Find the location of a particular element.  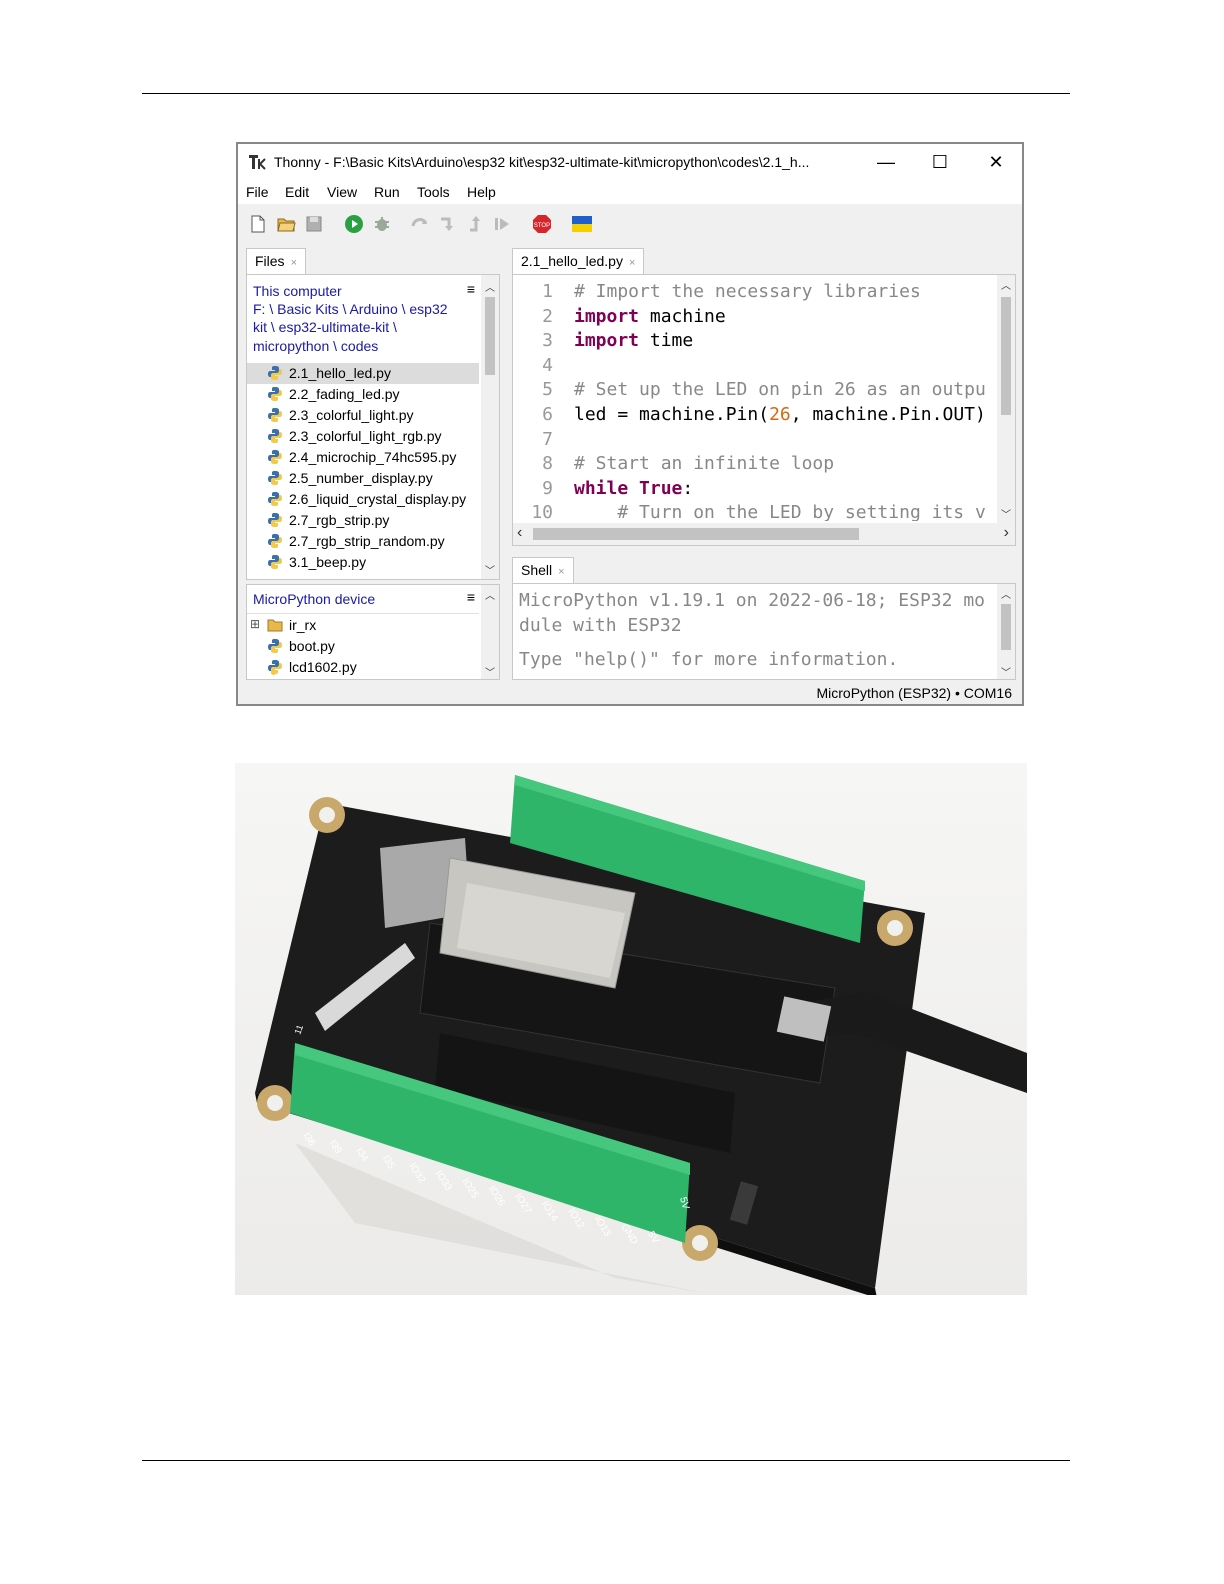

menu-bar: File Edit View Run Tools Help is located at coordinates (630, 192).